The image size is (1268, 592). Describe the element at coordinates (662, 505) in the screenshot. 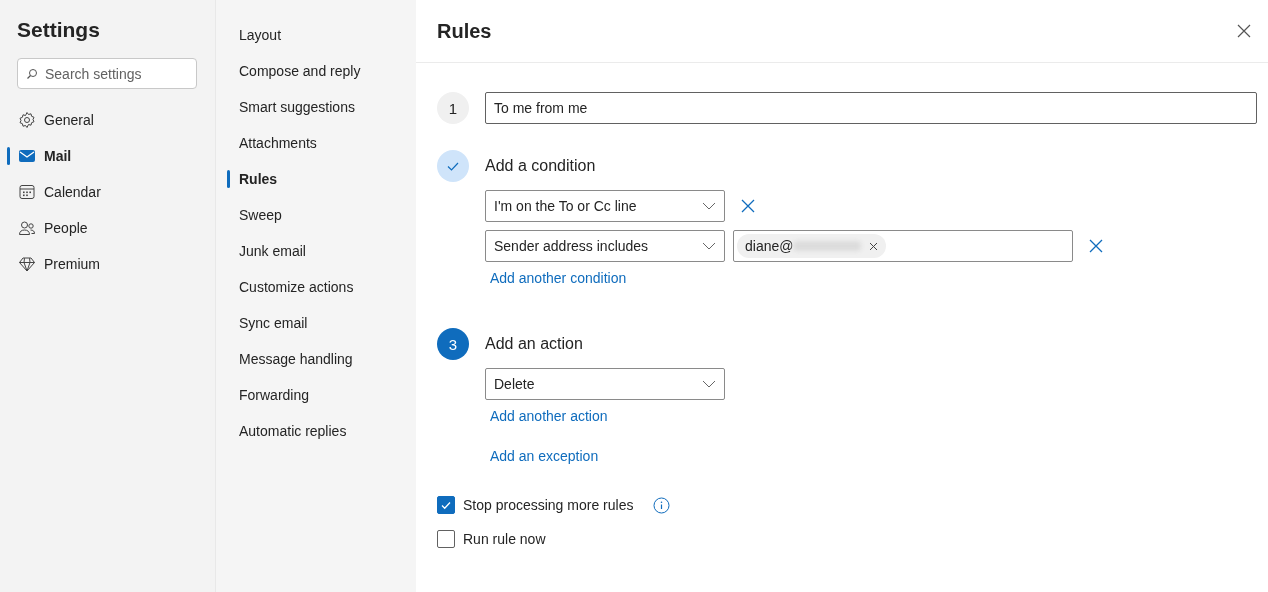

I see `info-icon` at that location.